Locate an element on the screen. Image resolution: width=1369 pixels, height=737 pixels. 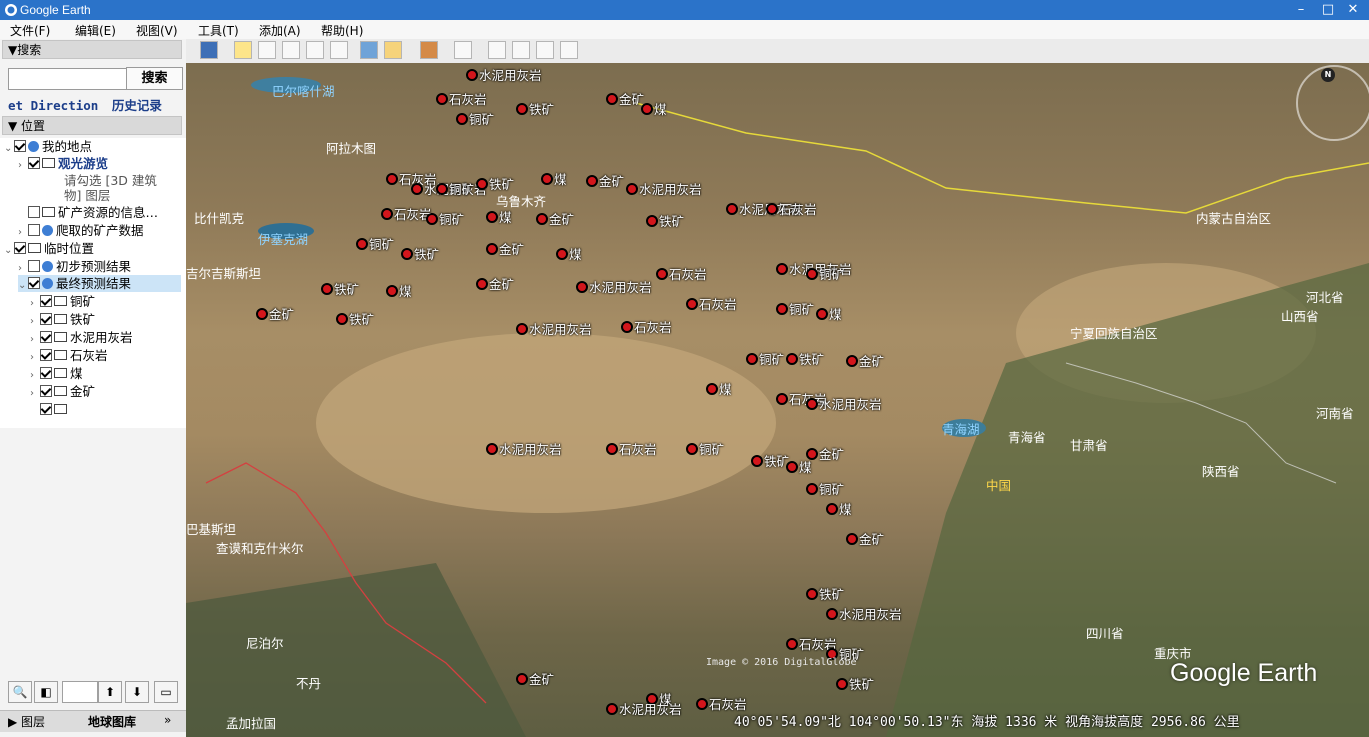
tree-item-gold: › 金矿 is located at coordinates (62, 391).